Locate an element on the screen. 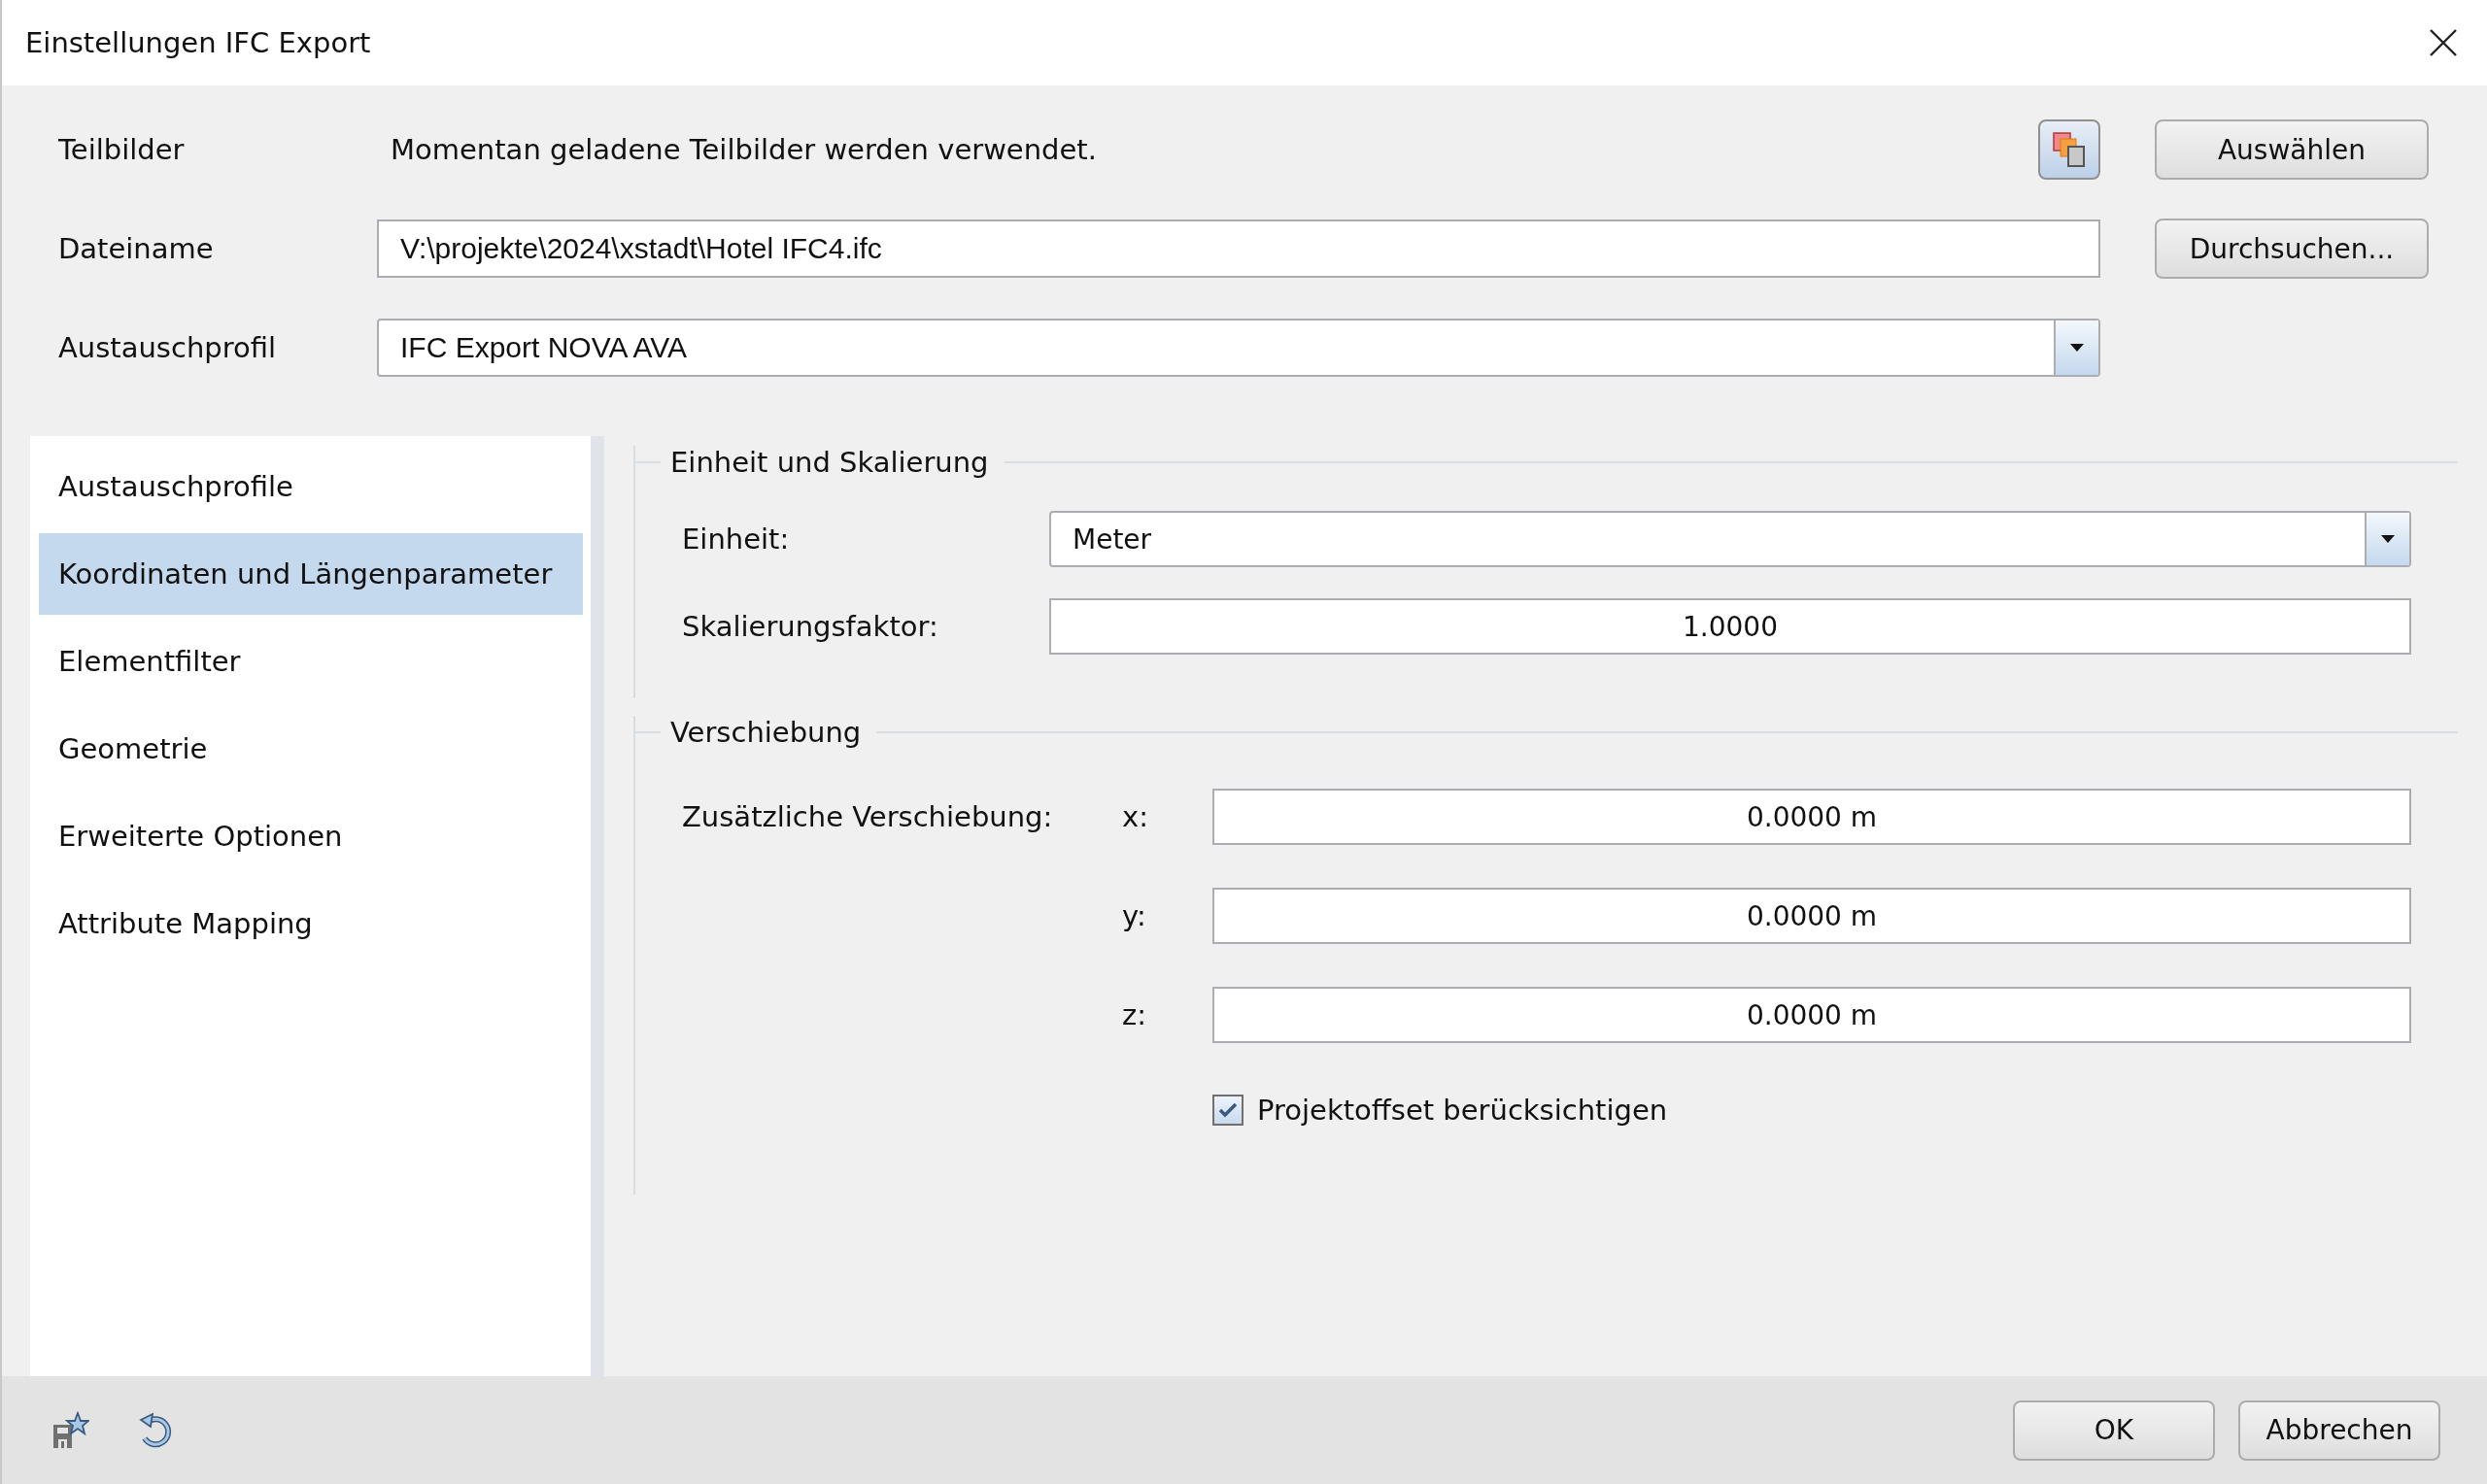 Image resolution: width=2487 pixels, height=1484 pixels. field-label: Skalierungsfaktor: is located at coordinates (810, 627).